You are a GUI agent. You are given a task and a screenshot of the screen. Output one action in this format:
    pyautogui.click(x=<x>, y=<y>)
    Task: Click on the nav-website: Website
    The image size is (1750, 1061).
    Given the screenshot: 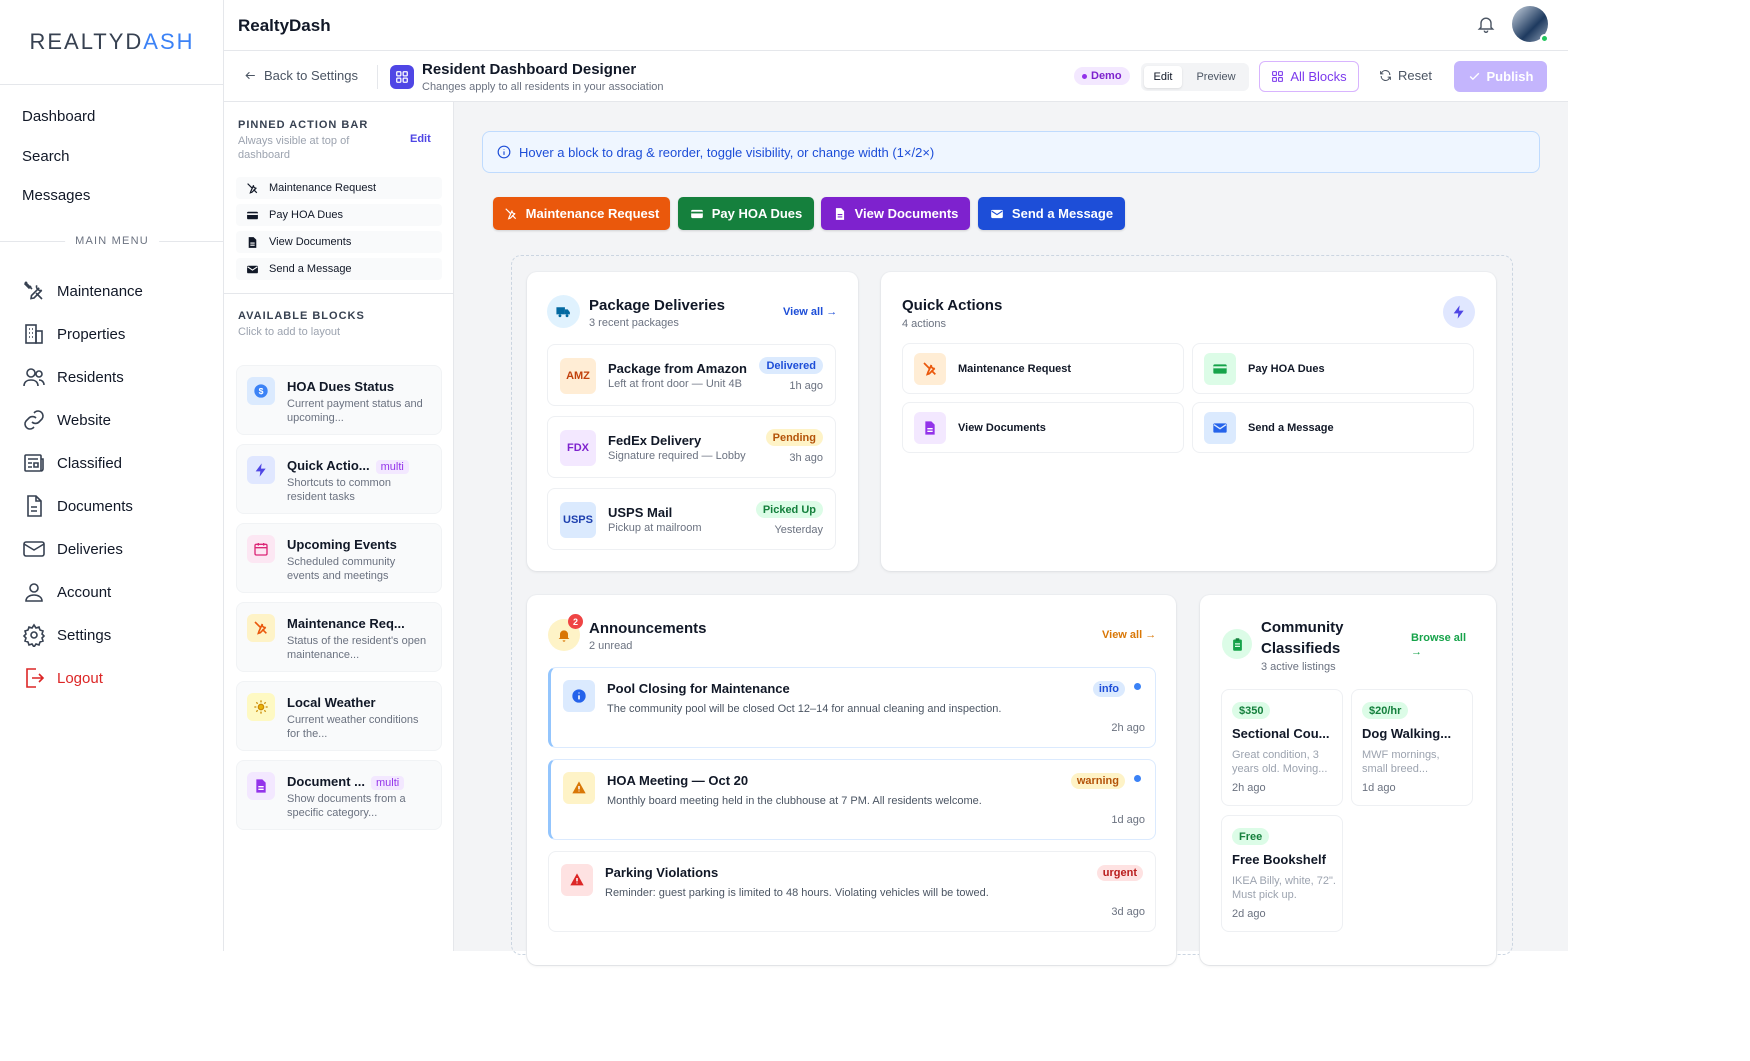 What is the action you would take?
    pyautogui.click(x=66, y=420)
    